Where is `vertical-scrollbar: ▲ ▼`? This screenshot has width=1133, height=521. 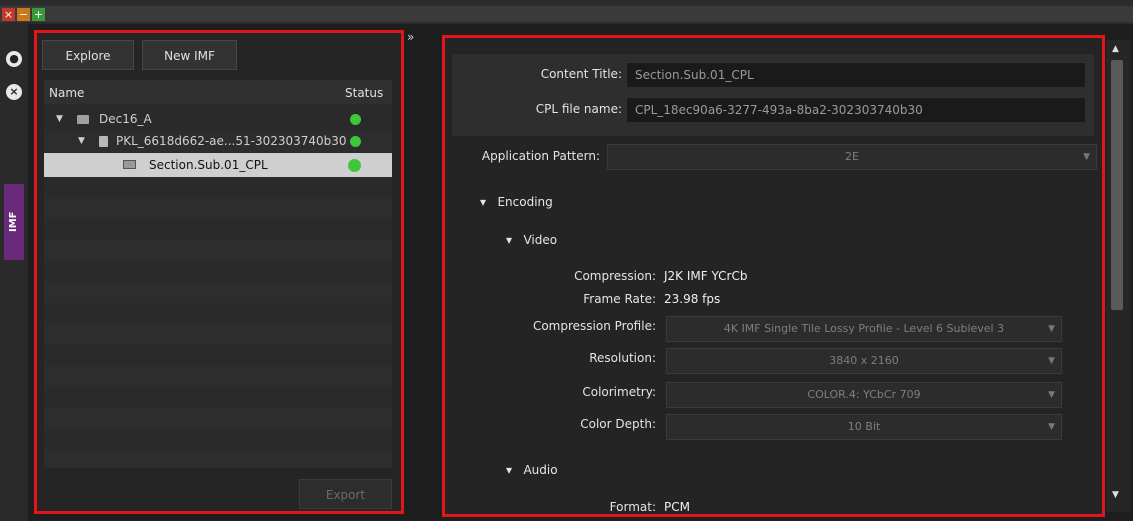 vertical-scrollbar: ▲ ▼ is located at coordinates (1118, 276).